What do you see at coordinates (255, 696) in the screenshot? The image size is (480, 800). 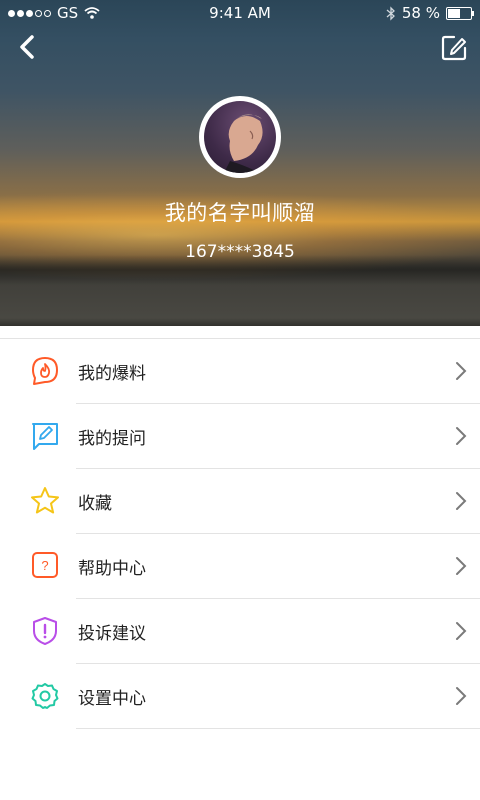 I see `menu-item-settings: 设置中心` at bounding box center [255, 696].